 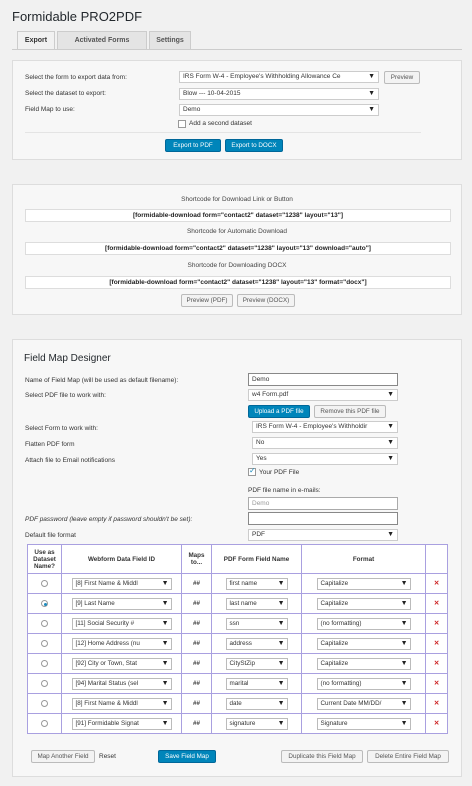 I want to click on tab-settings: Settings, so click(x=170, y=40).